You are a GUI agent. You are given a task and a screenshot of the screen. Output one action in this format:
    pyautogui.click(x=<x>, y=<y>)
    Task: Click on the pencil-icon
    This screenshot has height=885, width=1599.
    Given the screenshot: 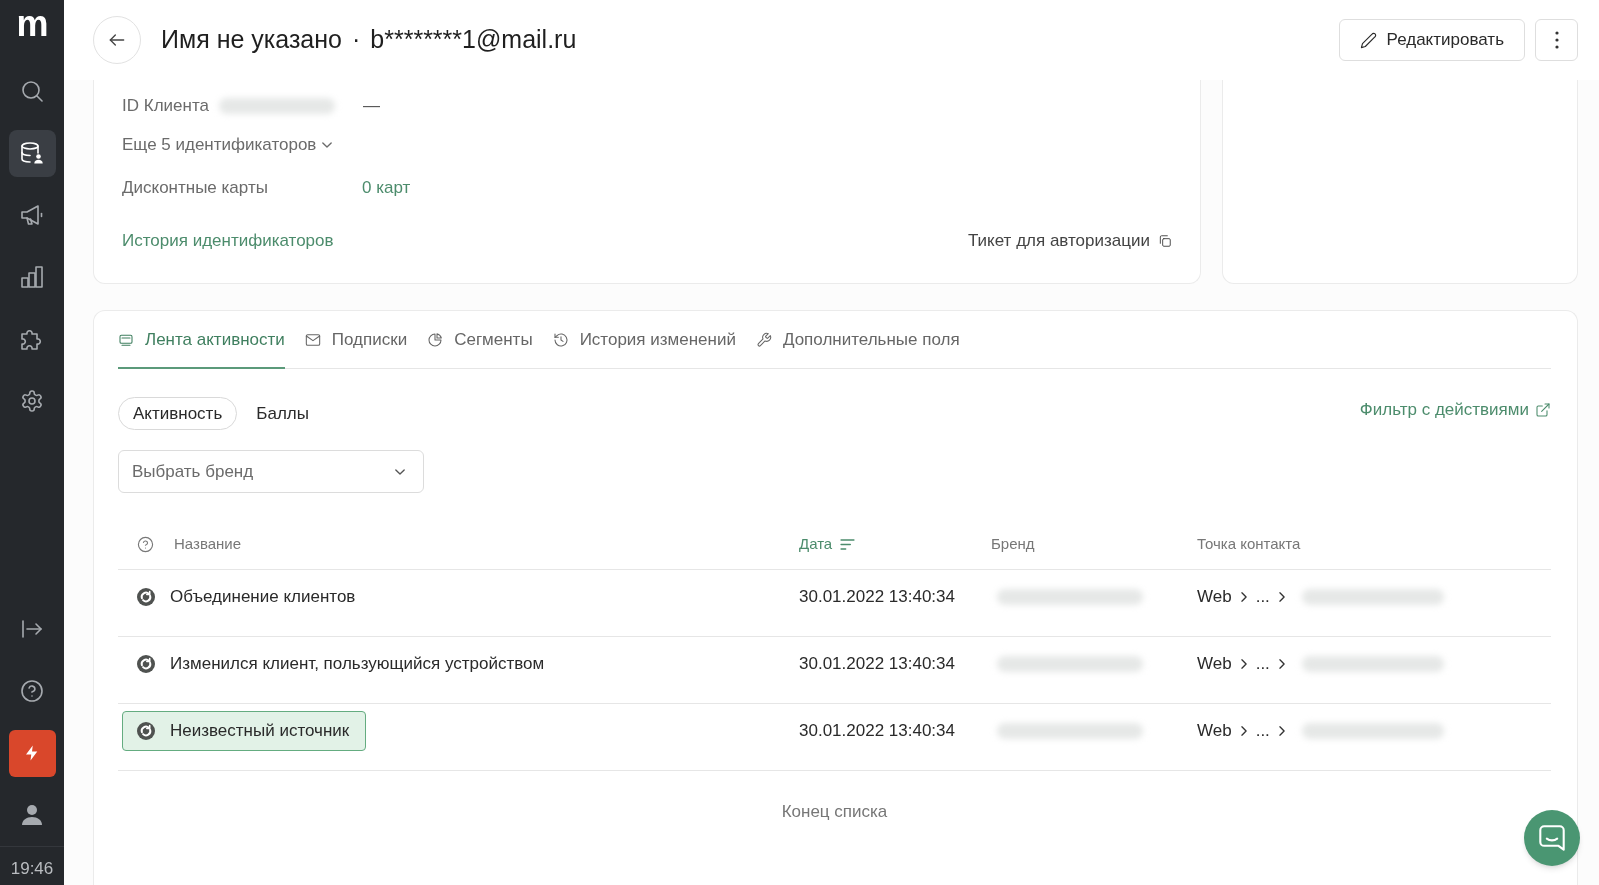 What is the action you would take?
    pyautogui.click(x=1368, y=40)
    